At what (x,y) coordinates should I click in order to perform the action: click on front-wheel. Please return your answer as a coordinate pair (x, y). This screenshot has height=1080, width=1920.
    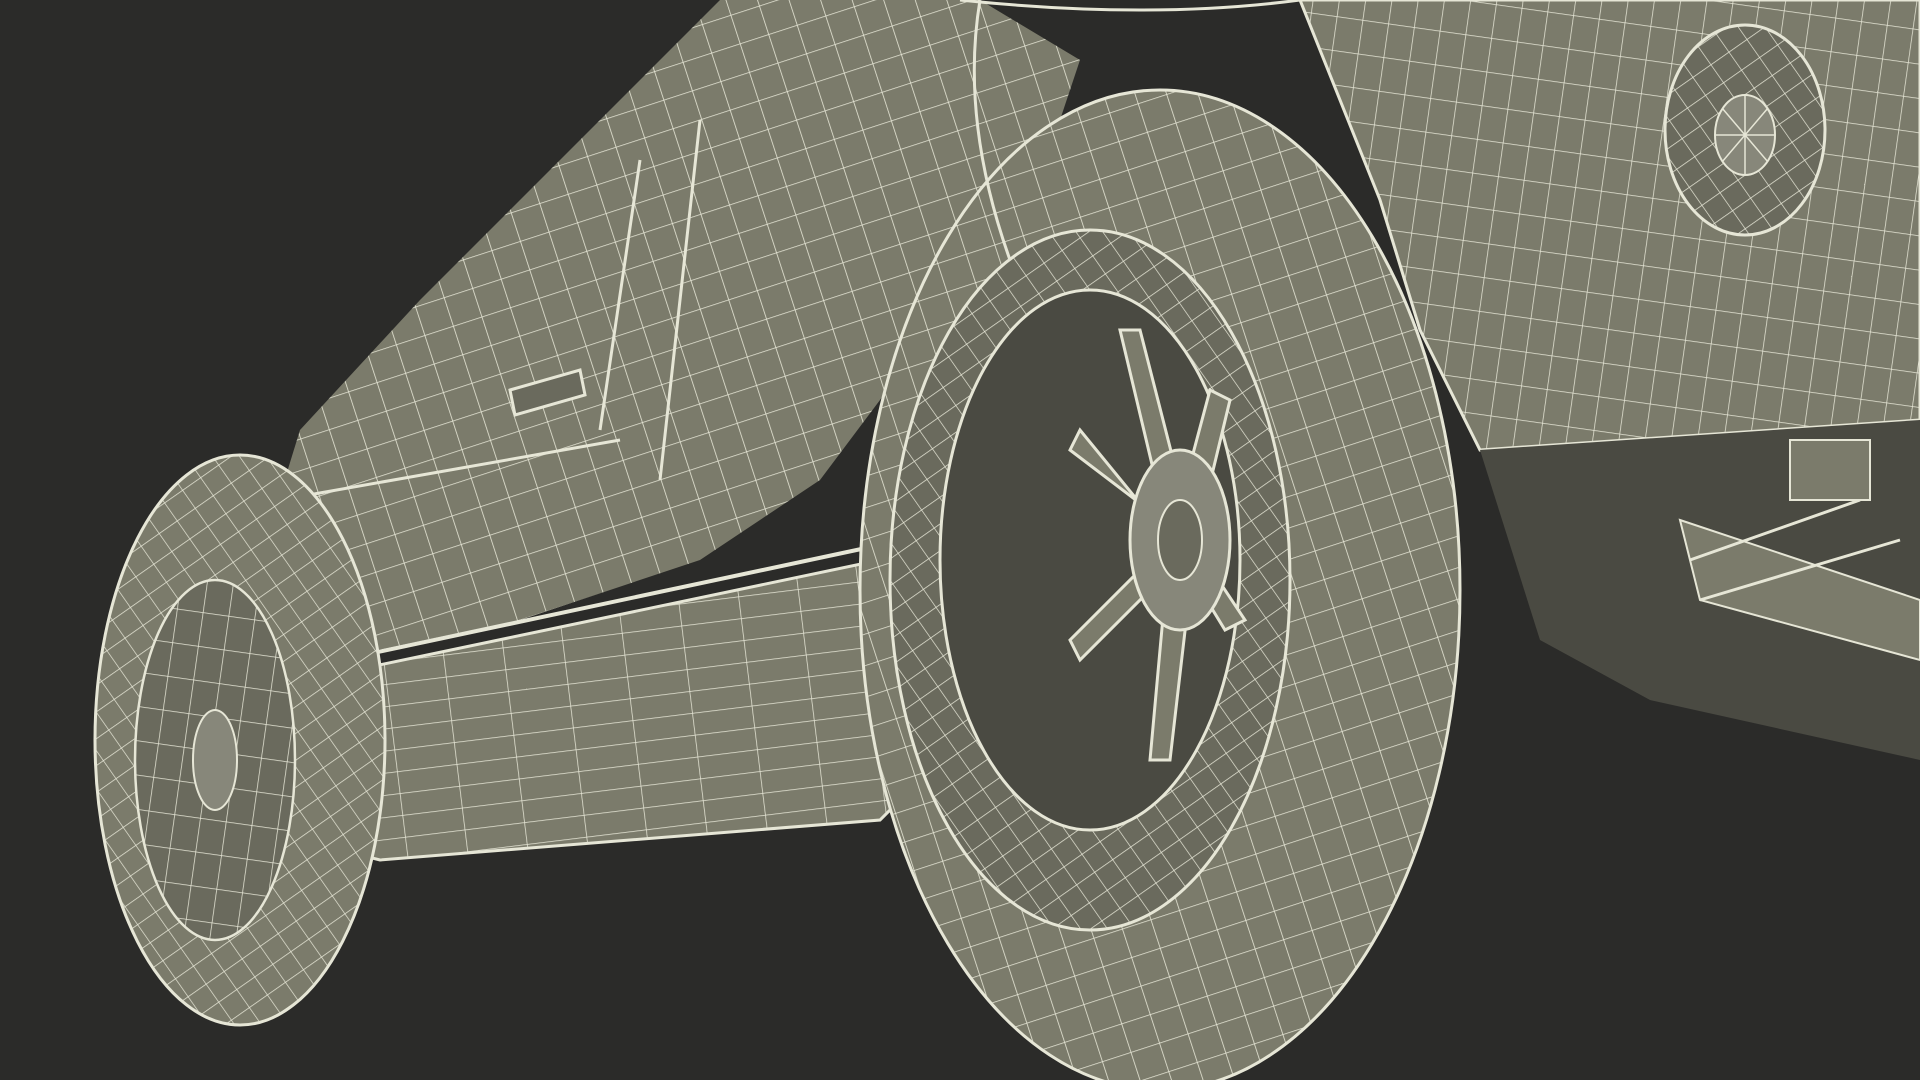
    Looking at the image, I should click on (240, 740).